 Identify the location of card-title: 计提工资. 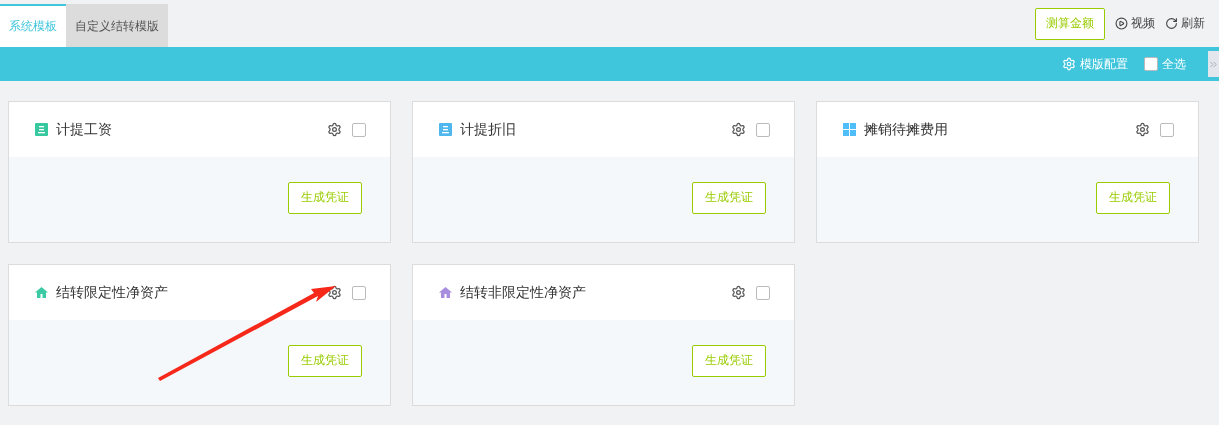
(84, 129).